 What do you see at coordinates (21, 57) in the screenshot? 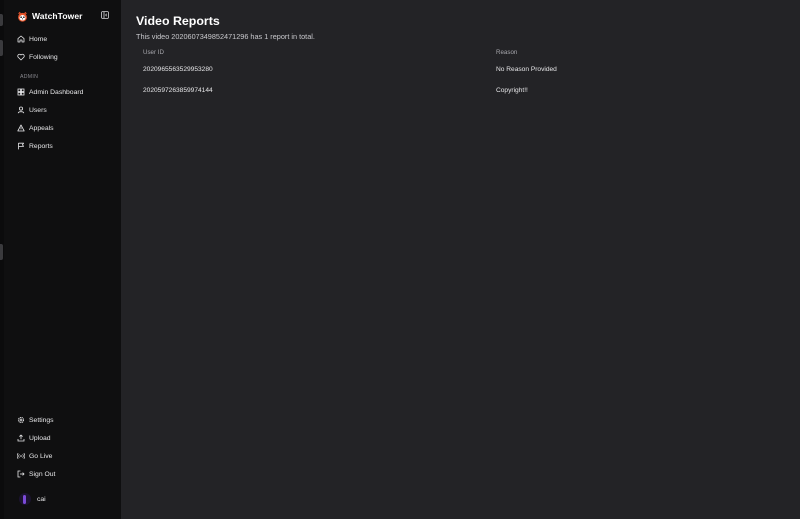
I see `heart-icon` at bounding box center [21, 57].